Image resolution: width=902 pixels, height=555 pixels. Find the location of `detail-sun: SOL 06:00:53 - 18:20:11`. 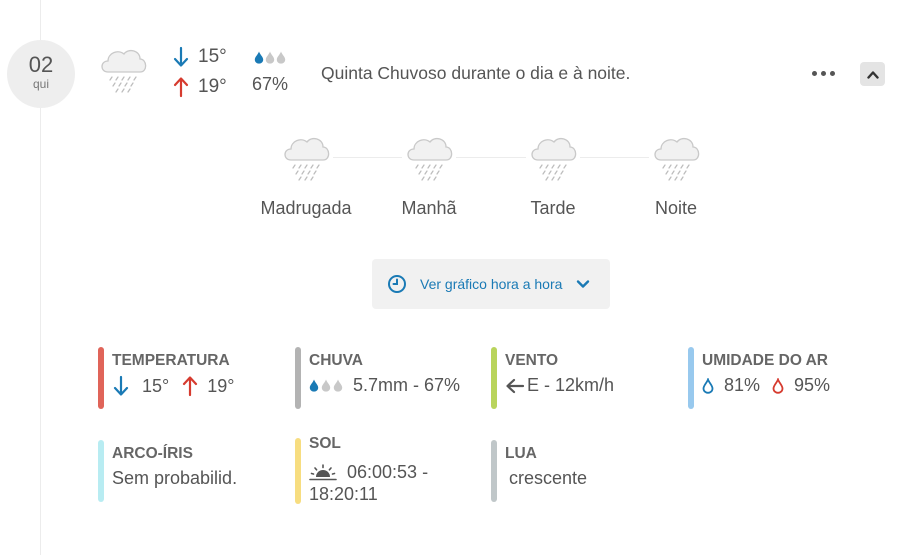

detail-sun: SOL 06:00:53 - 18:20:11 is located at coordinates (390, 469).